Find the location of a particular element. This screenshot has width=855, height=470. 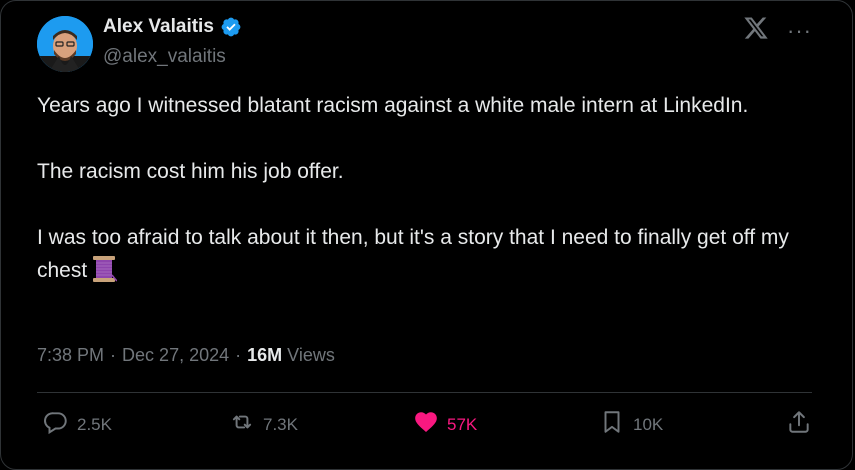

avatar is located at coordinates (65, 44).